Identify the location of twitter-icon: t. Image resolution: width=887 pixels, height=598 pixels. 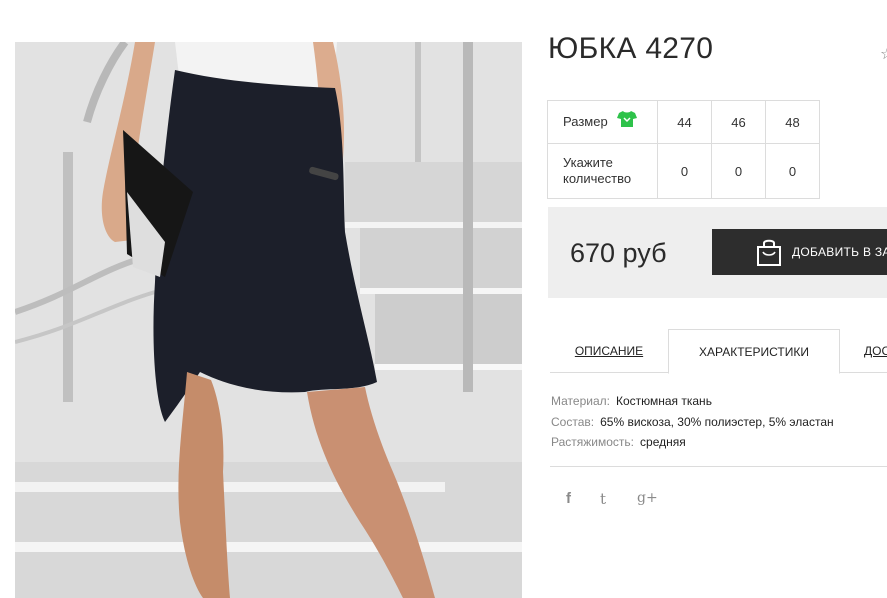
(603, 499).